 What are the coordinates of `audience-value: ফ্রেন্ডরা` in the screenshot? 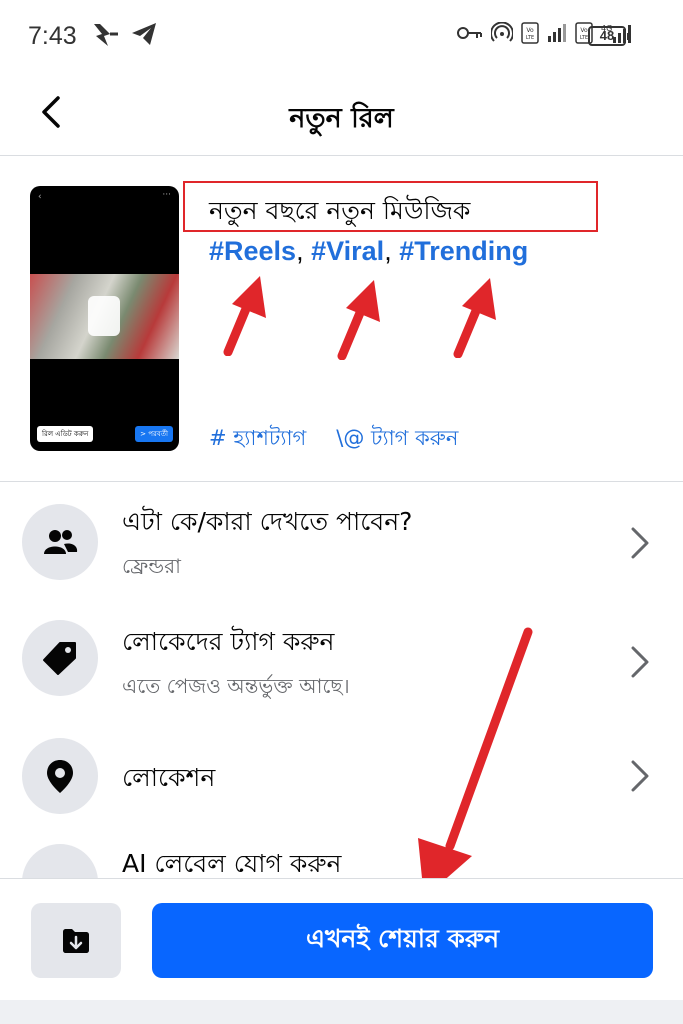 It's located at (151, 566).